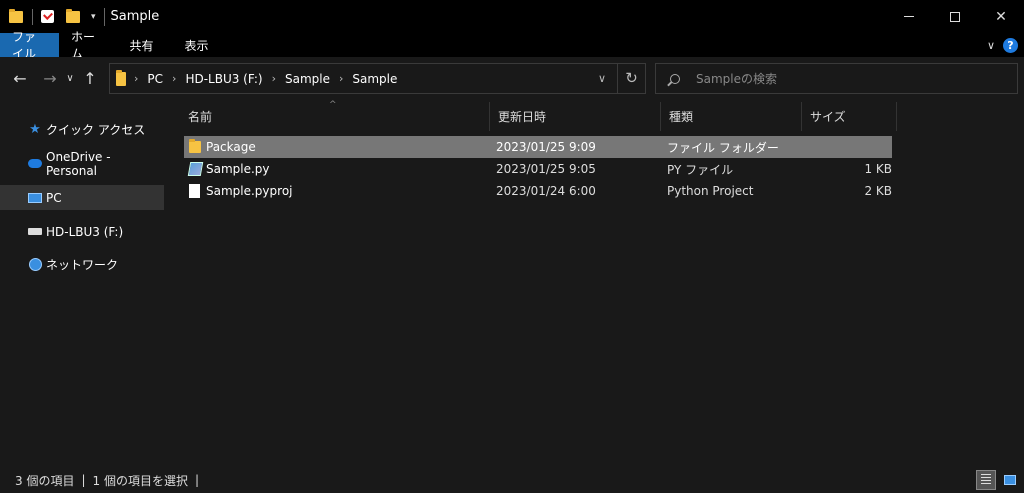 This screenshot has width=1024, height=493. I want to click on expand-ribbon-icon: ∨, so click(991, 45).